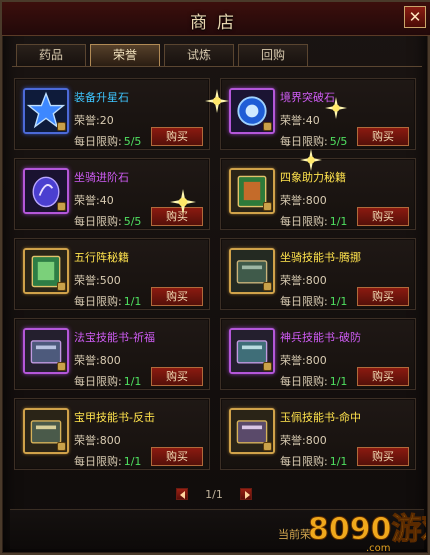 The width and height of the screenshot is (430, 555). I want to click on page-indicator: 1/1, so click(214, 494).